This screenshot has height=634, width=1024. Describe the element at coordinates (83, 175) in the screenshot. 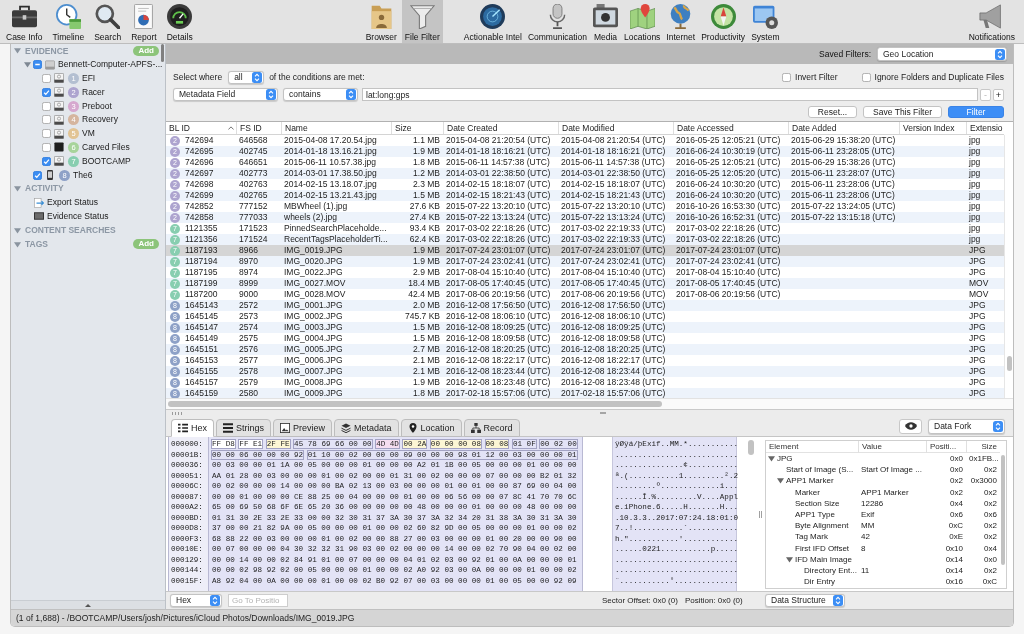

I see `tree-item: The6` at that location.